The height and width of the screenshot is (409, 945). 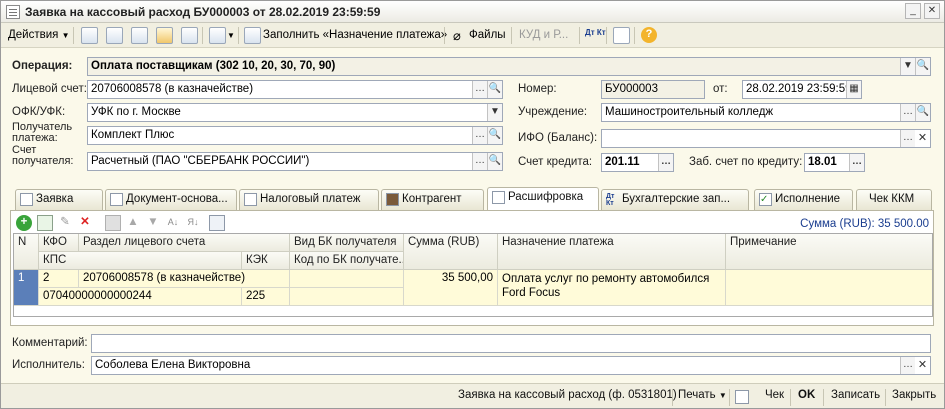 I want to click on minimize-button: _, so click(x=913, y=11).